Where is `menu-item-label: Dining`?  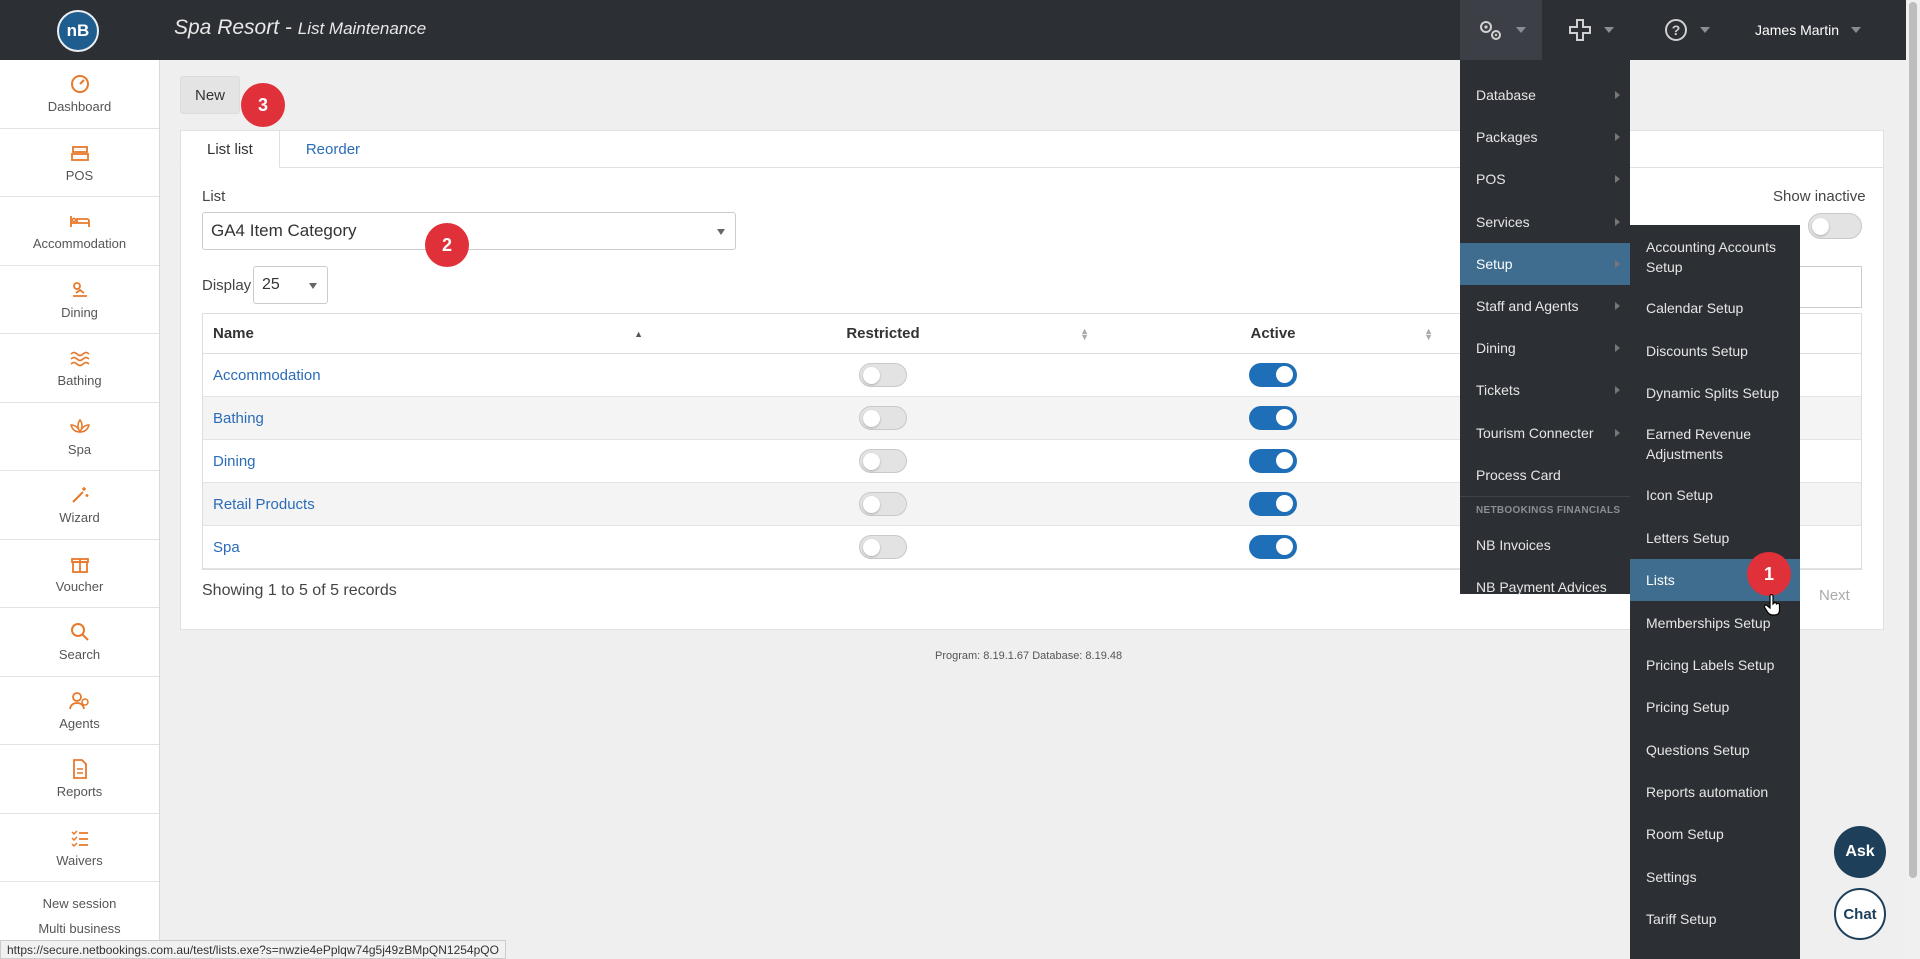
menu-item-label: Dining is located at coordinates (1496, 348).